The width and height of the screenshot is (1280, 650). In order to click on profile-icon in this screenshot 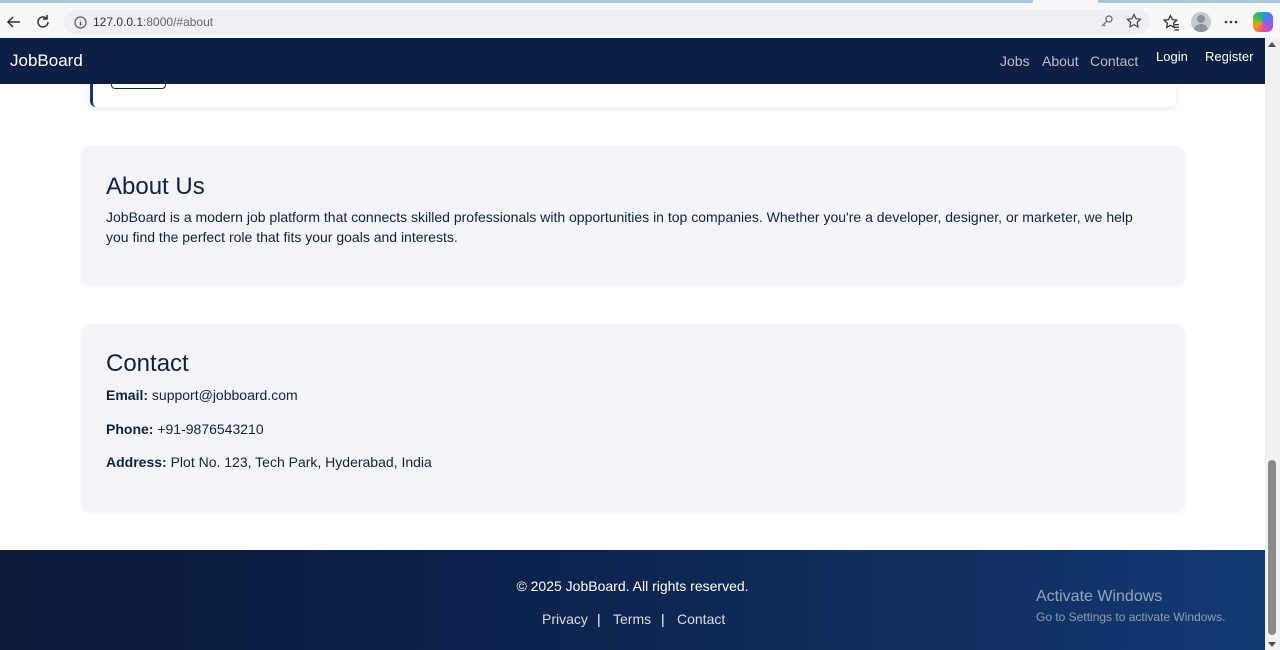, I will do `click(1201, 22)`.